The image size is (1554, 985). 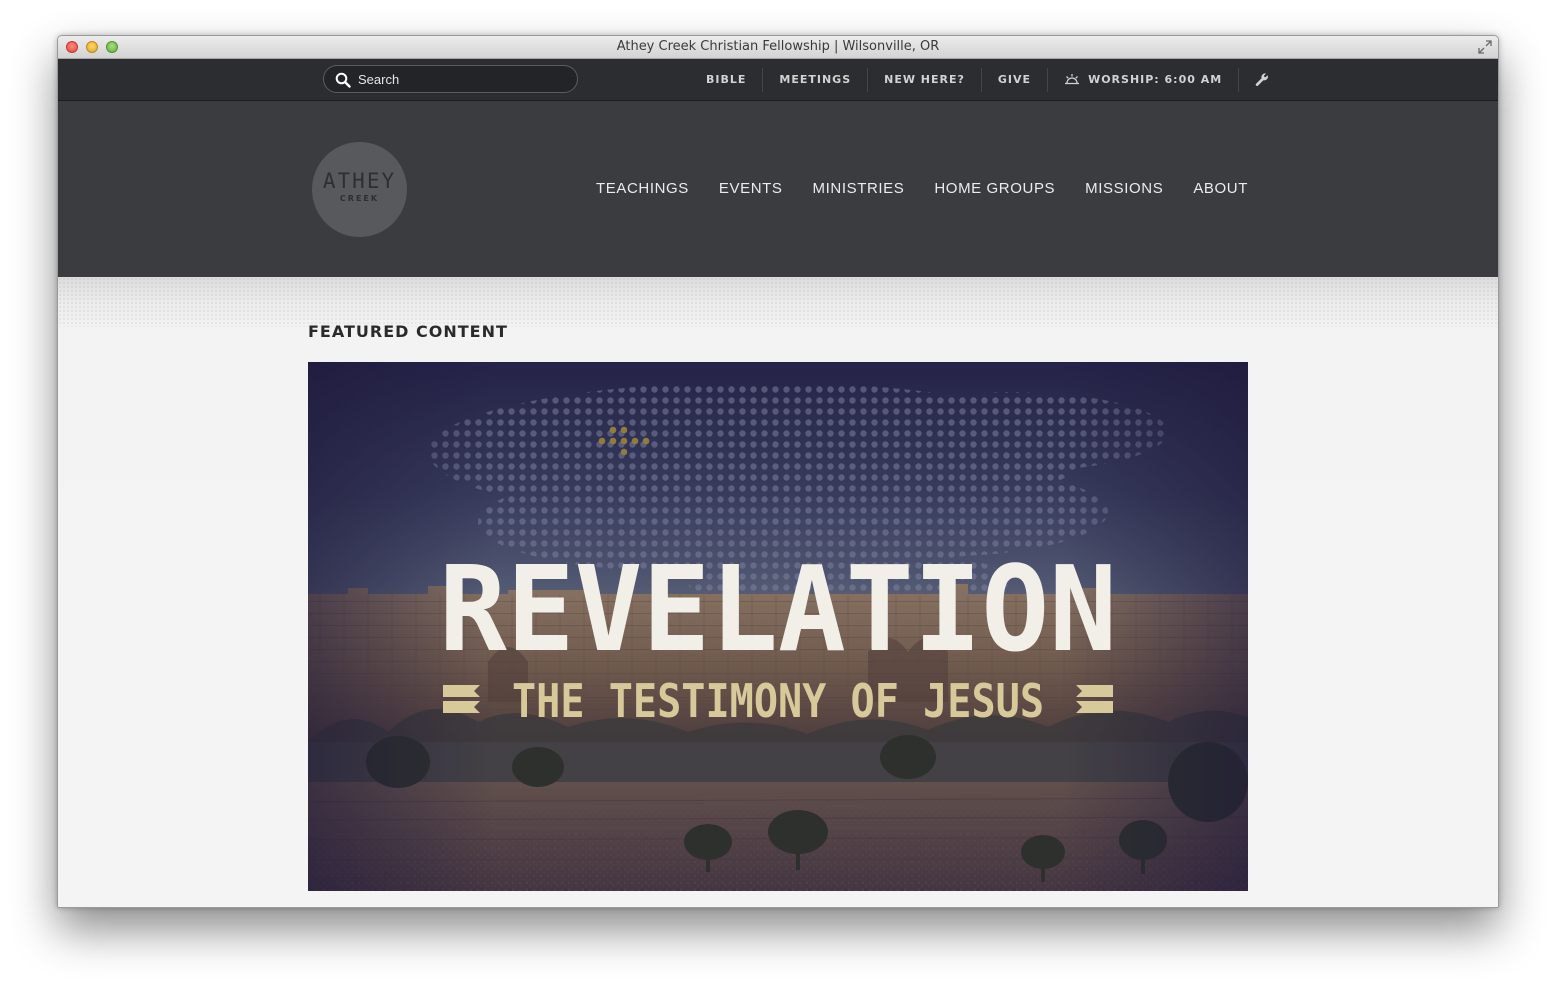 I want to click on util-link-worship: WORSHIP: 6:00 AM, so click(x=1142, y=79).